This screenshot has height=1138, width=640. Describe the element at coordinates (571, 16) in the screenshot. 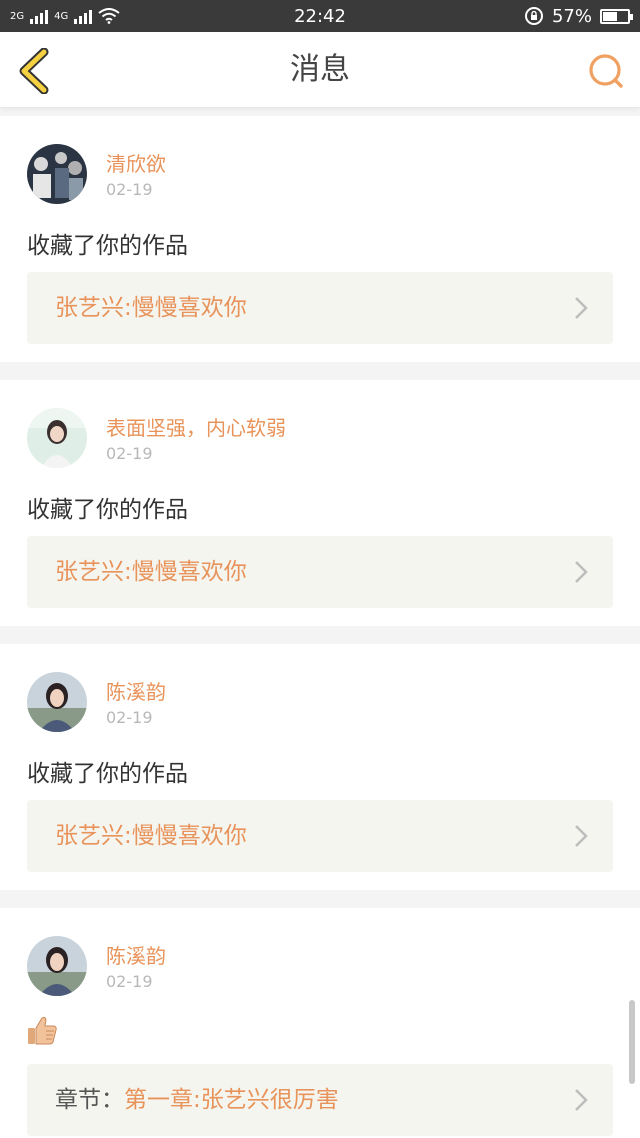

I see `battery-percent: 57%` at that location.